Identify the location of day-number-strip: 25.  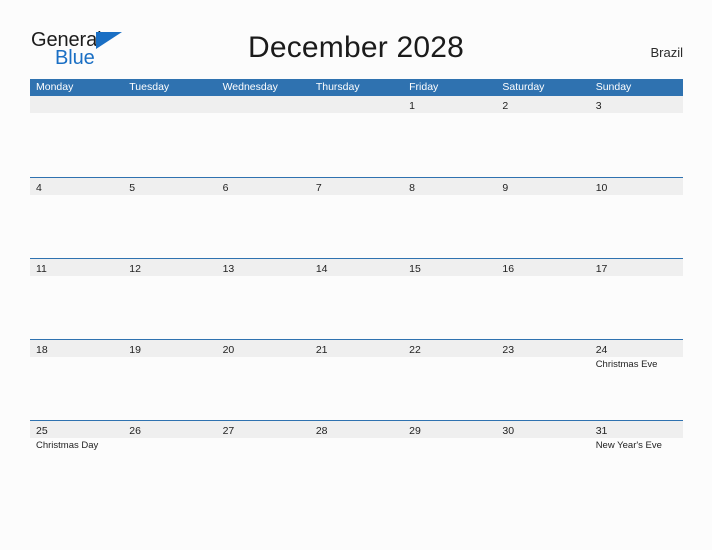
(77, 429).